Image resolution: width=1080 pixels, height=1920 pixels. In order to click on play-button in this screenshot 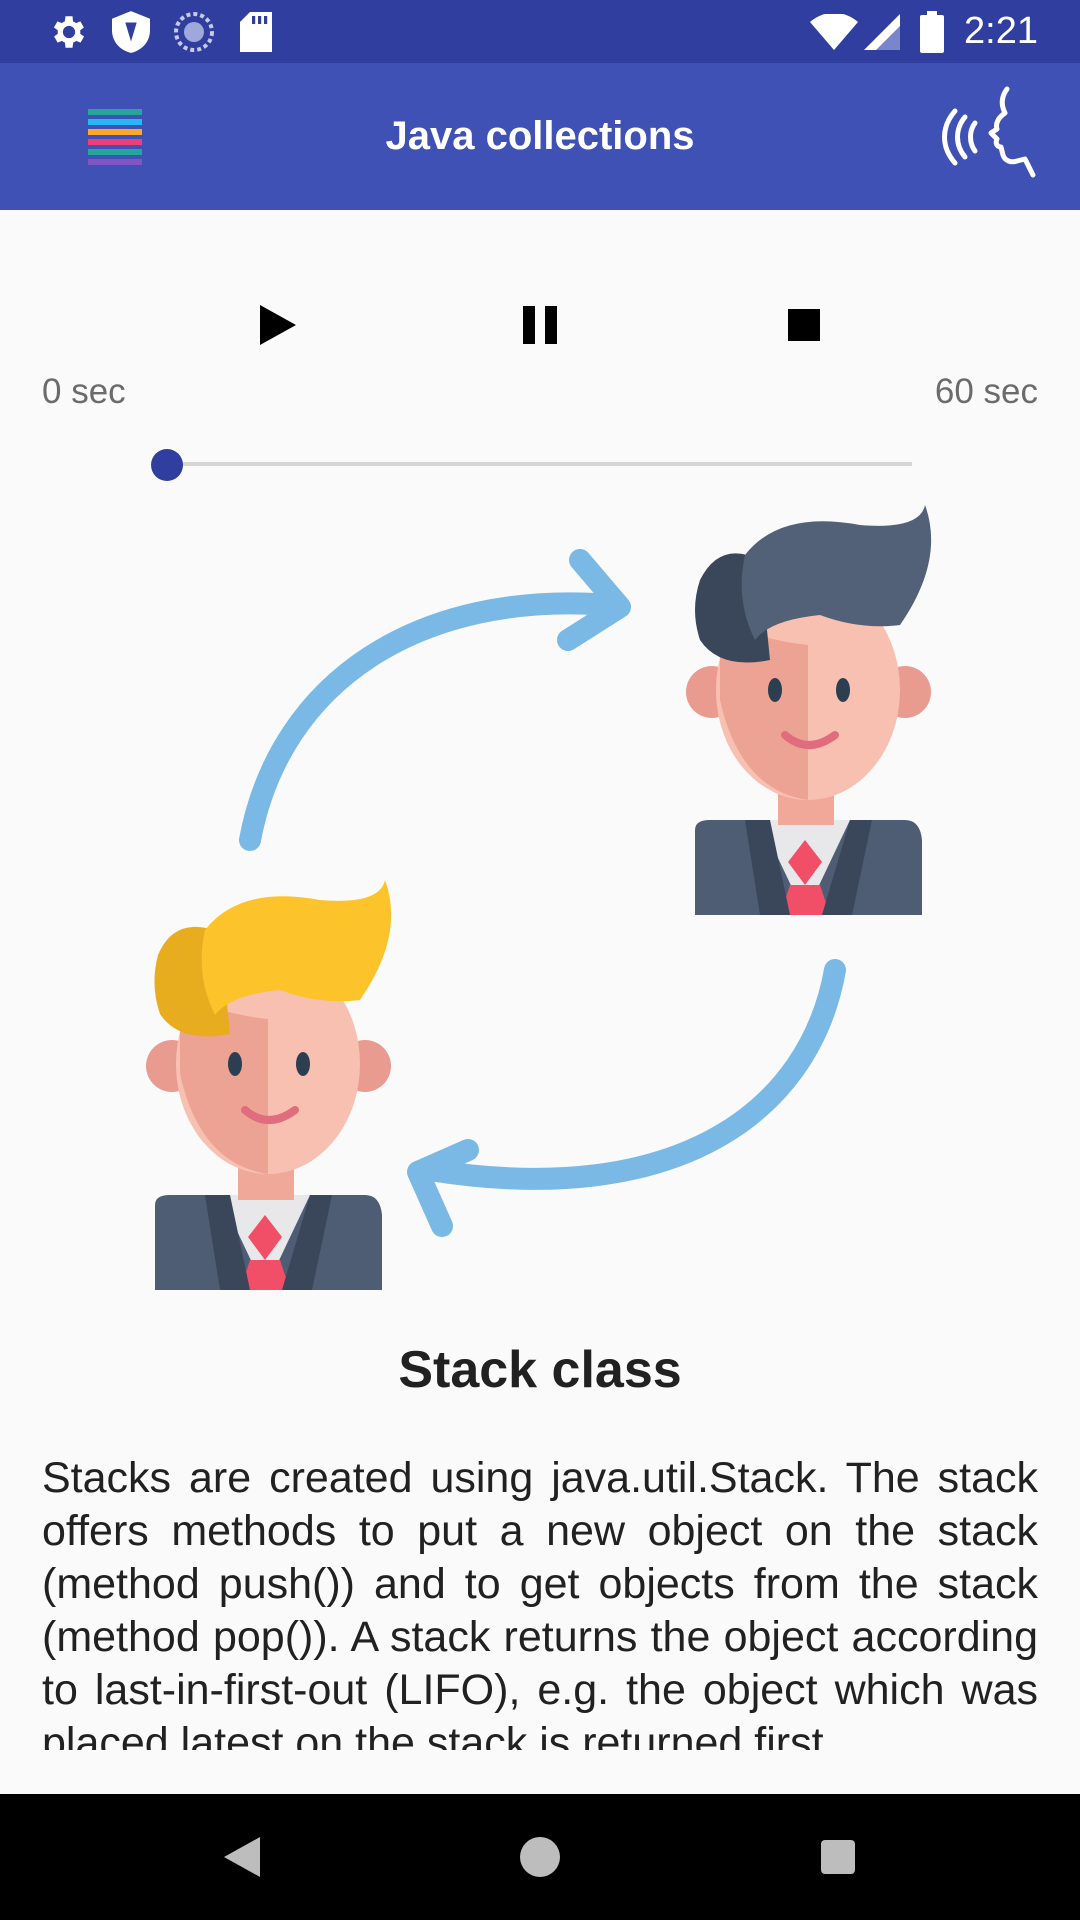, I will do `click(278, 325)`.